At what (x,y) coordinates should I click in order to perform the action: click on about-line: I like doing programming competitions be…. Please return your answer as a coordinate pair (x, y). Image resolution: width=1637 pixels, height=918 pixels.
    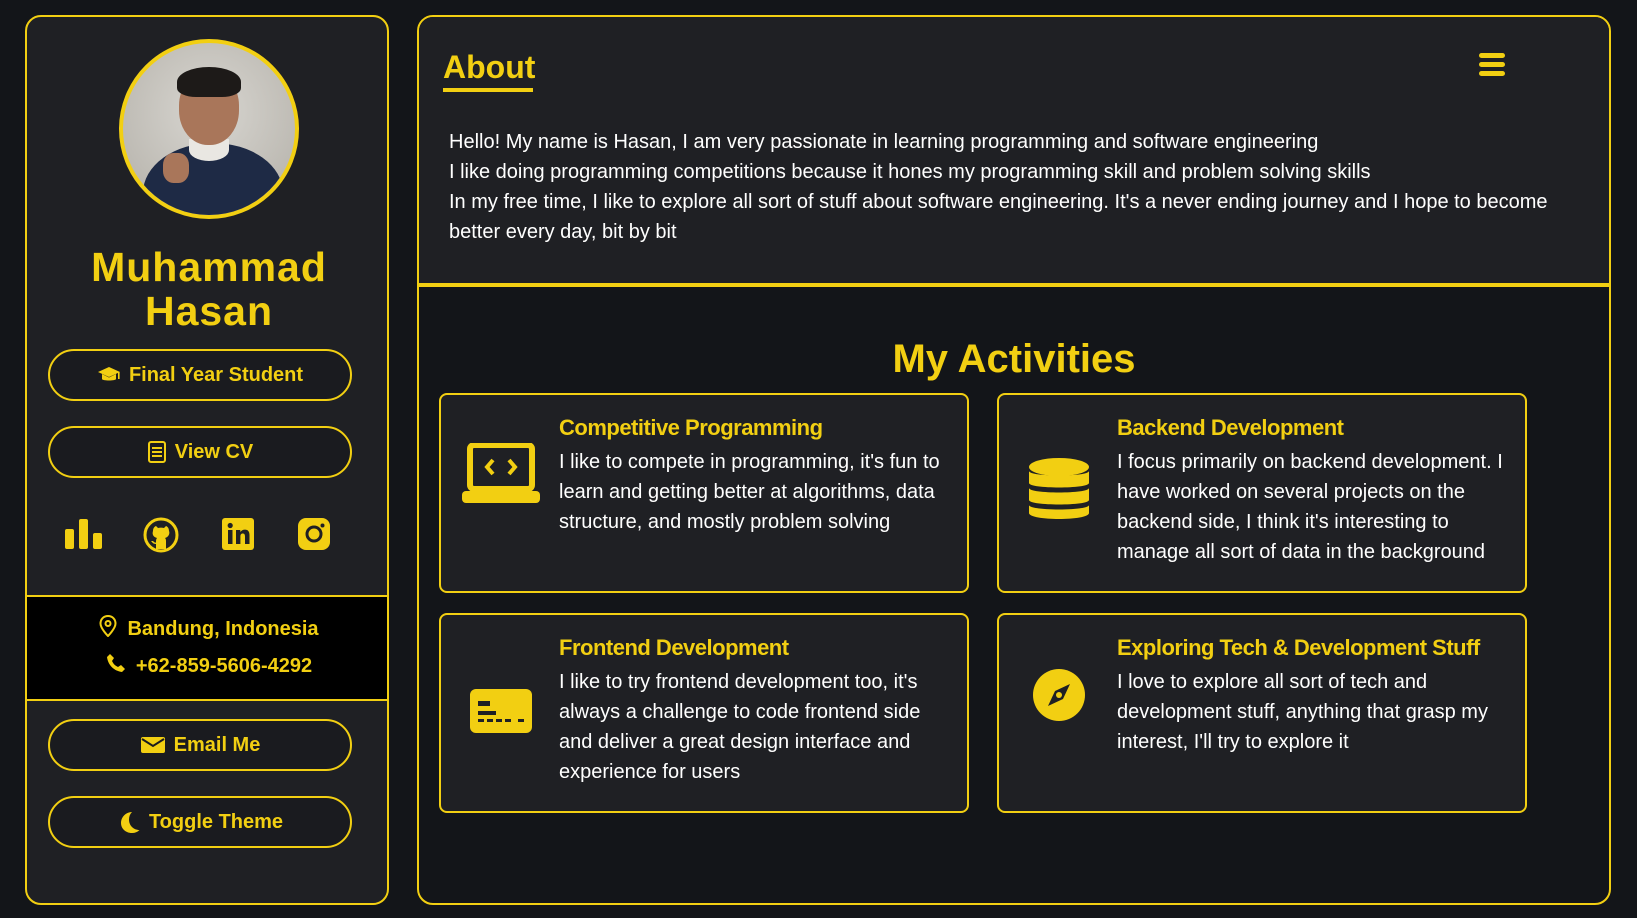
    Looking at the image, I should click on (910, 172).